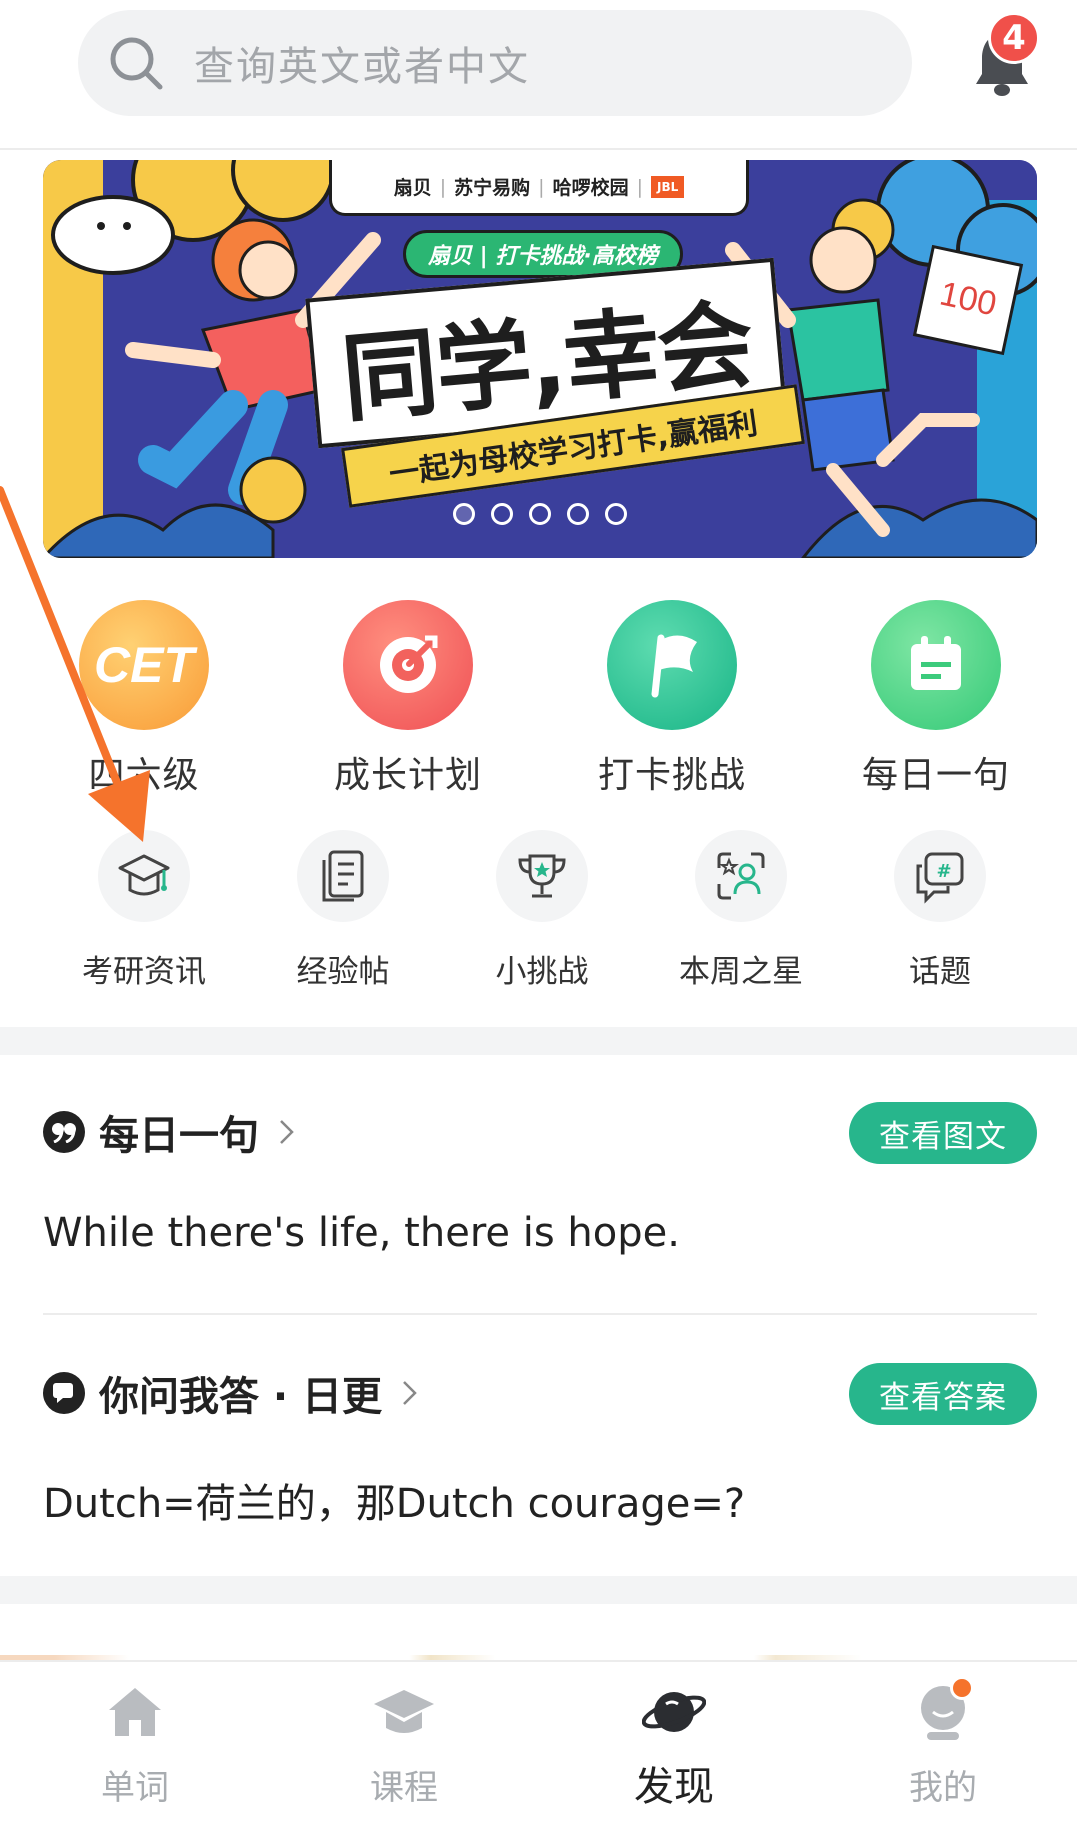  I want to click on feature-experience-posts: 经验帖, so click(343, 910).